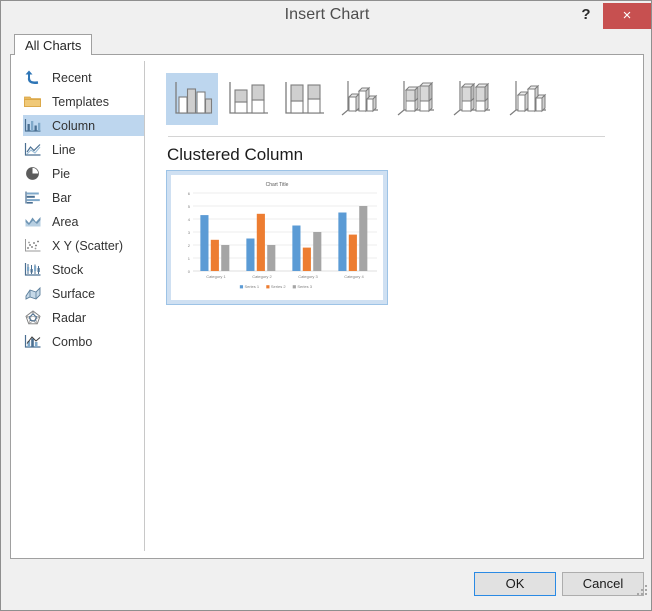  I want to click on sidebar-item-combo: Combo, so click(83, 341).